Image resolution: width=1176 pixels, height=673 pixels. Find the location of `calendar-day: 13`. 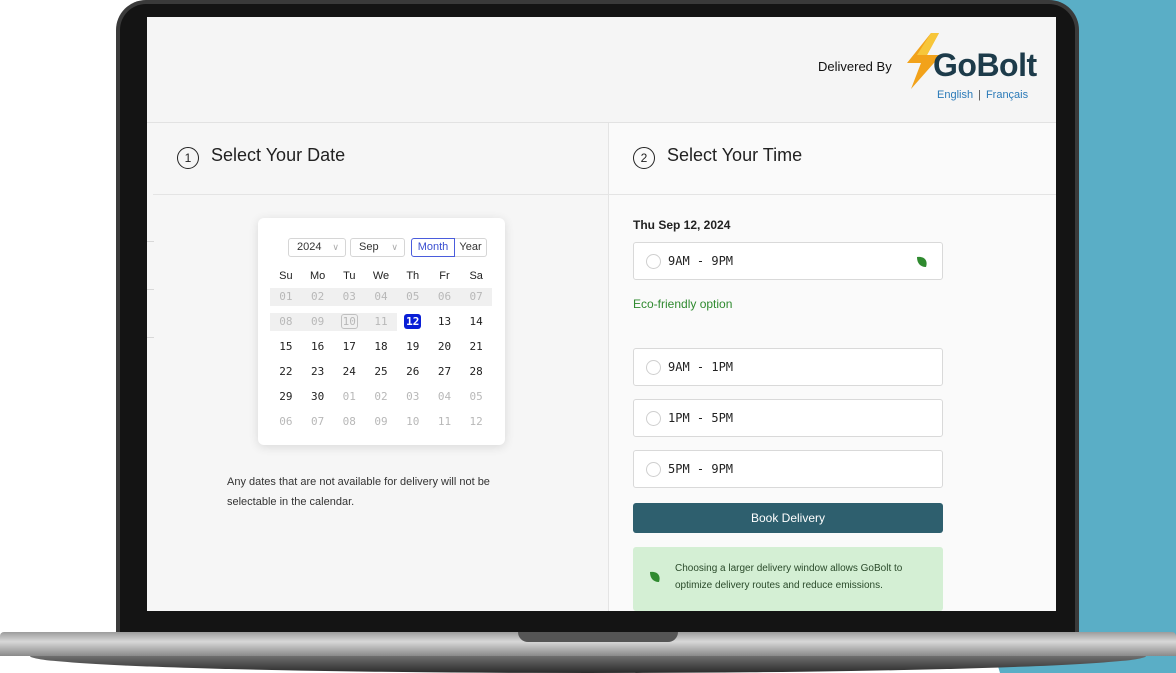

calendar-day: 13 is located at coordinates (445, 322).